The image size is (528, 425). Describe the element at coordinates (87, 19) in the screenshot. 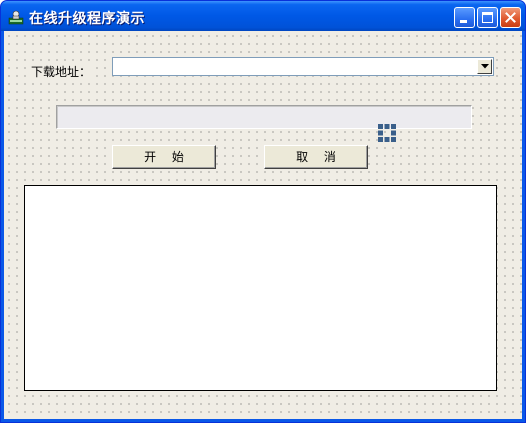

I see `window-title: 在线升级程序演示` at that location.